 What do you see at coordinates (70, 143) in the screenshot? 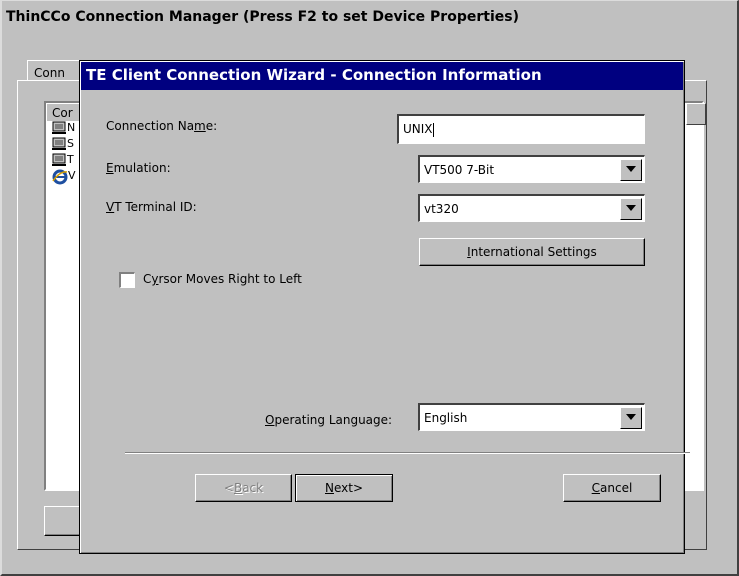
I see `list-item-label: S` at bounding box center [70, 143].